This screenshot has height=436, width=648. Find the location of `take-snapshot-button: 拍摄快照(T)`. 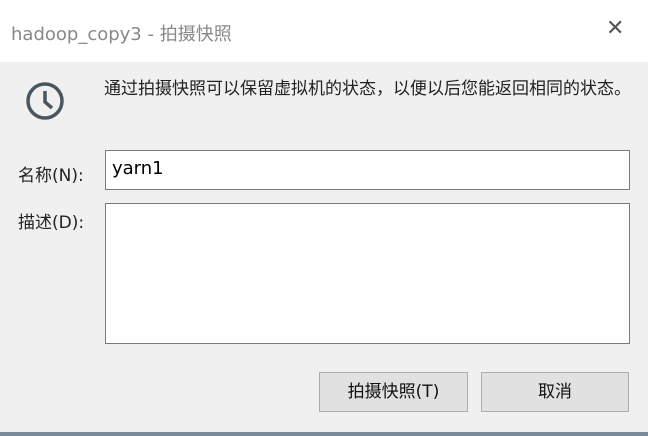

take-snapshot-button: 拍摄快照(T) is located at coordinates (393, 392).